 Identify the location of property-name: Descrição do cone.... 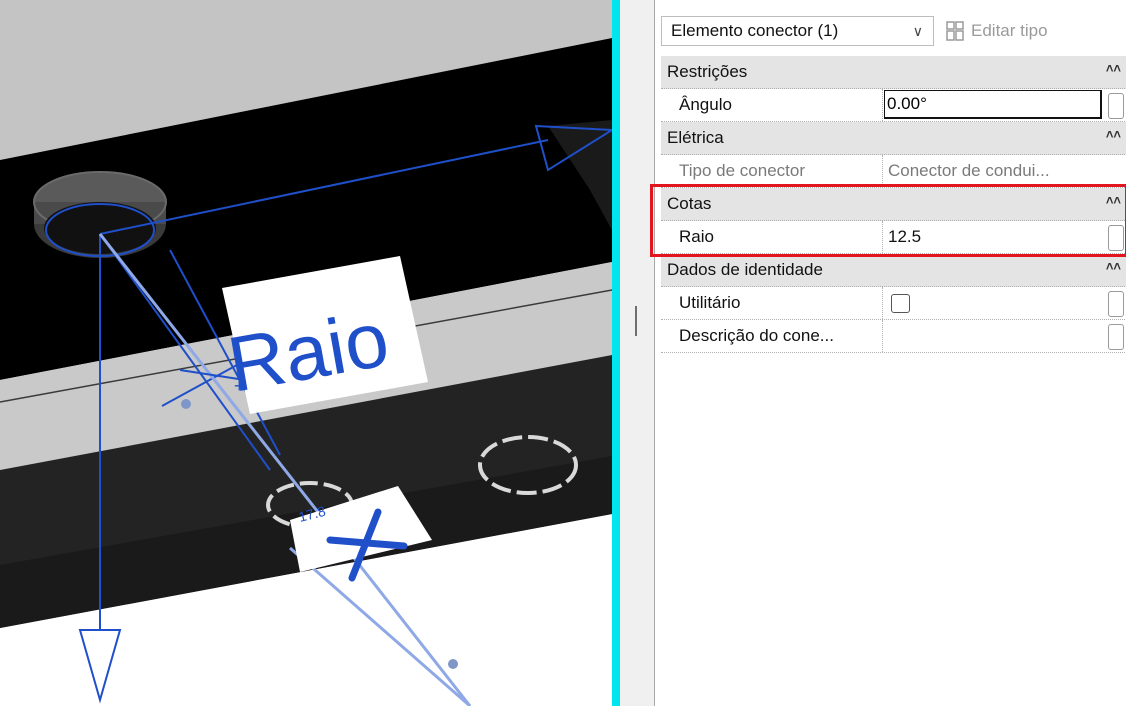
(772, 336).